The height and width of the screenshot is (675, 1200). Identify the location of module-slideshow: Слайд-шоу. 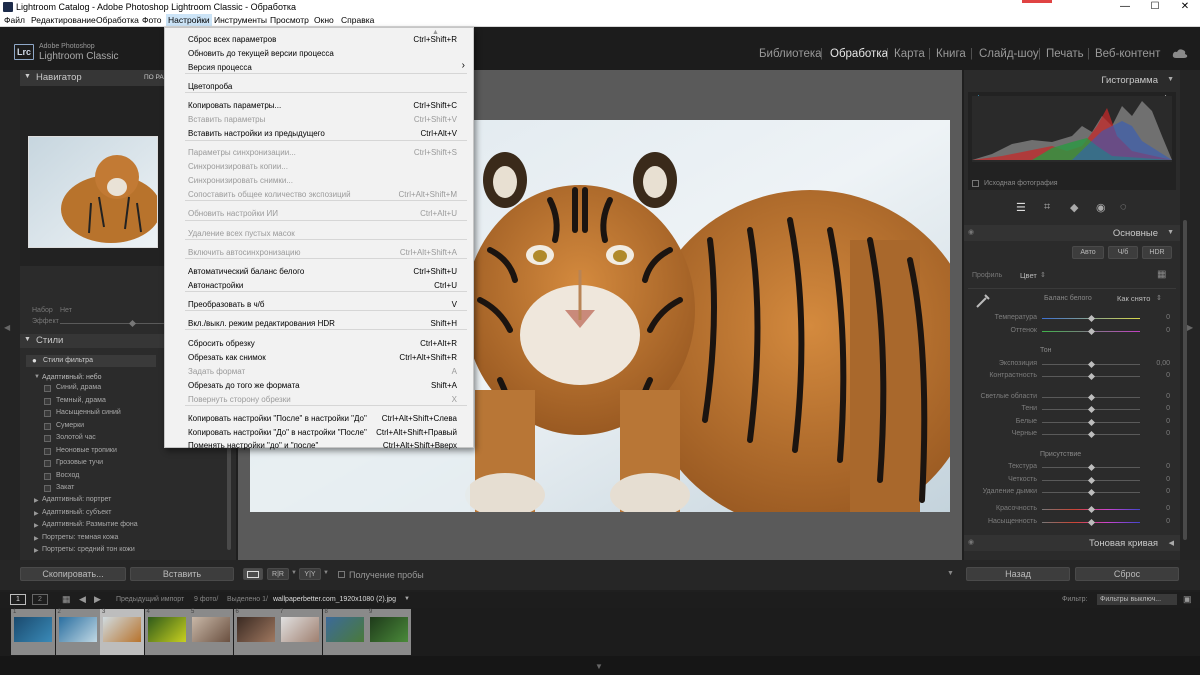
(1009, 54).